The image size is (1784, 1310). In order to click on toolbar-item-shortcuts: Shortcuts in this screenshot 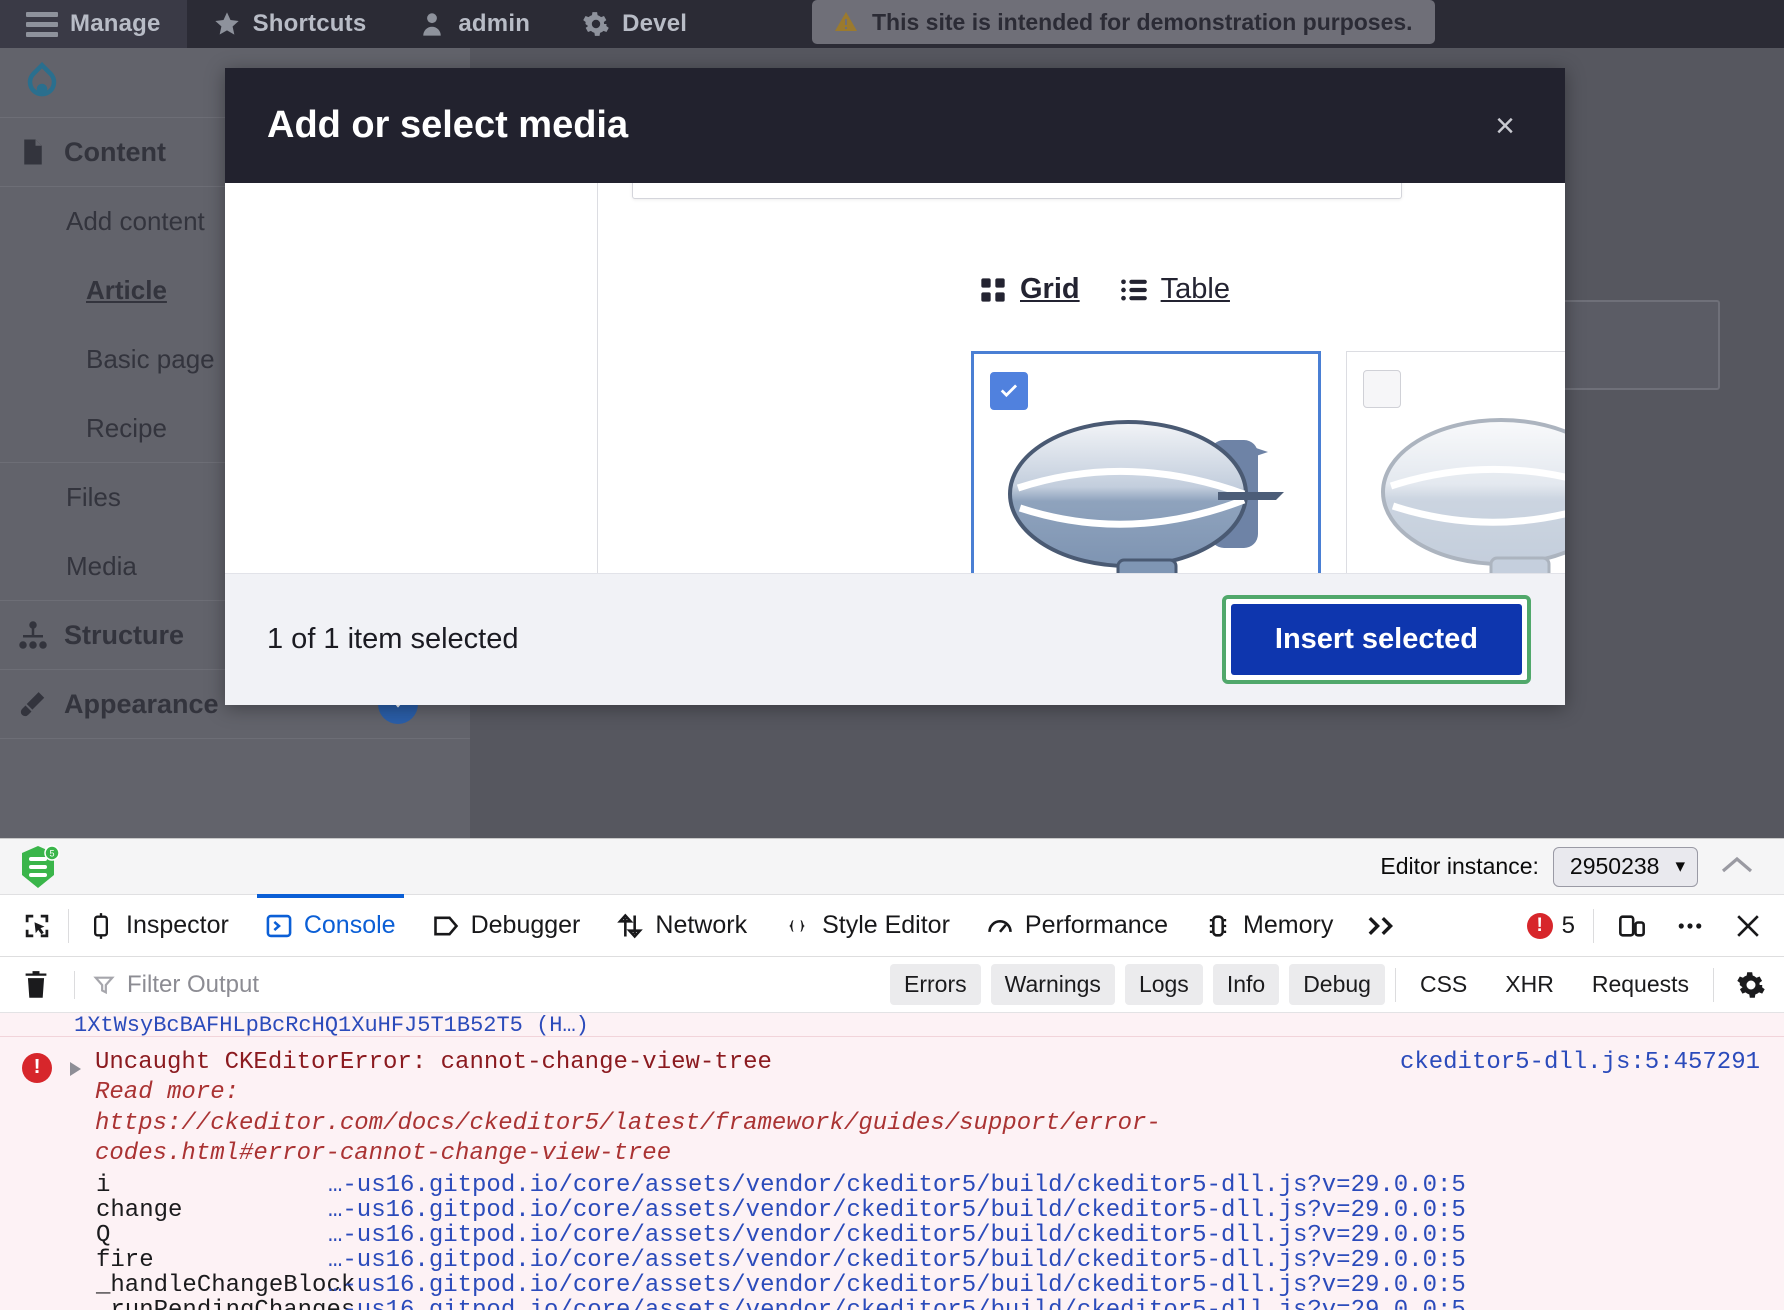, I will do `click(290, 24)`.